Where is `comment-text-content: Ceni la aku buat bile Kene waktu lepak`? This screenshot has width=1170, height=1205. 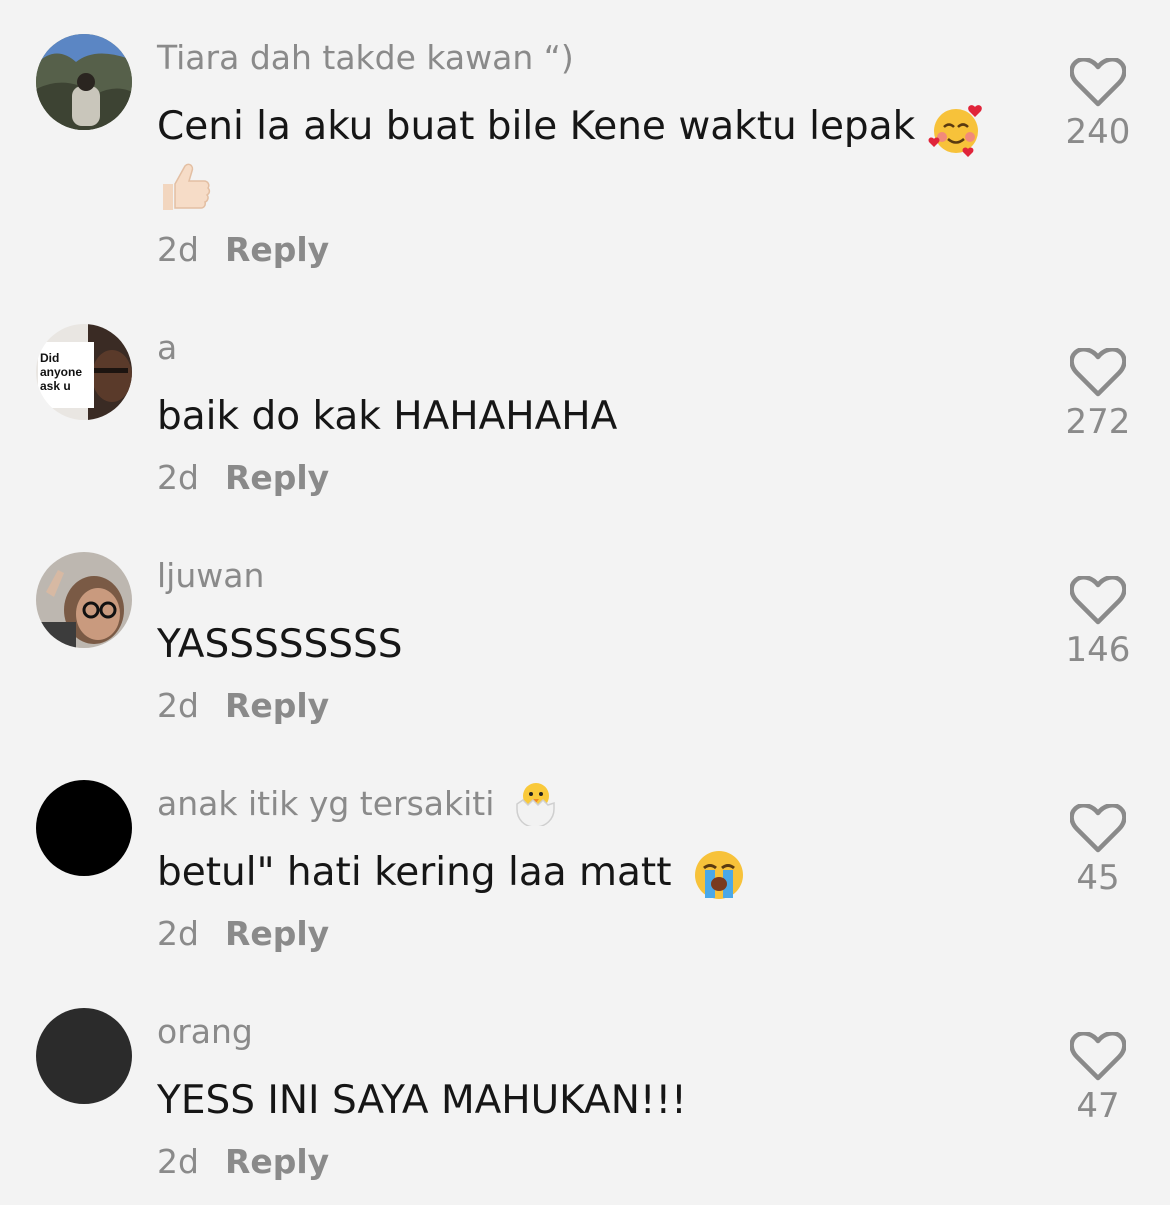
comment-text-content: Ceni la aku buat bile Kene waktu lepak is located at coordinates (536, 126).